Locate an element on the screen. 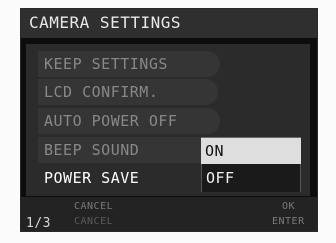 The height and width of the screenshot is (243, 336). menu-item-keep-settings: KEEP SETTINGS is located at coordinates (129, 64).